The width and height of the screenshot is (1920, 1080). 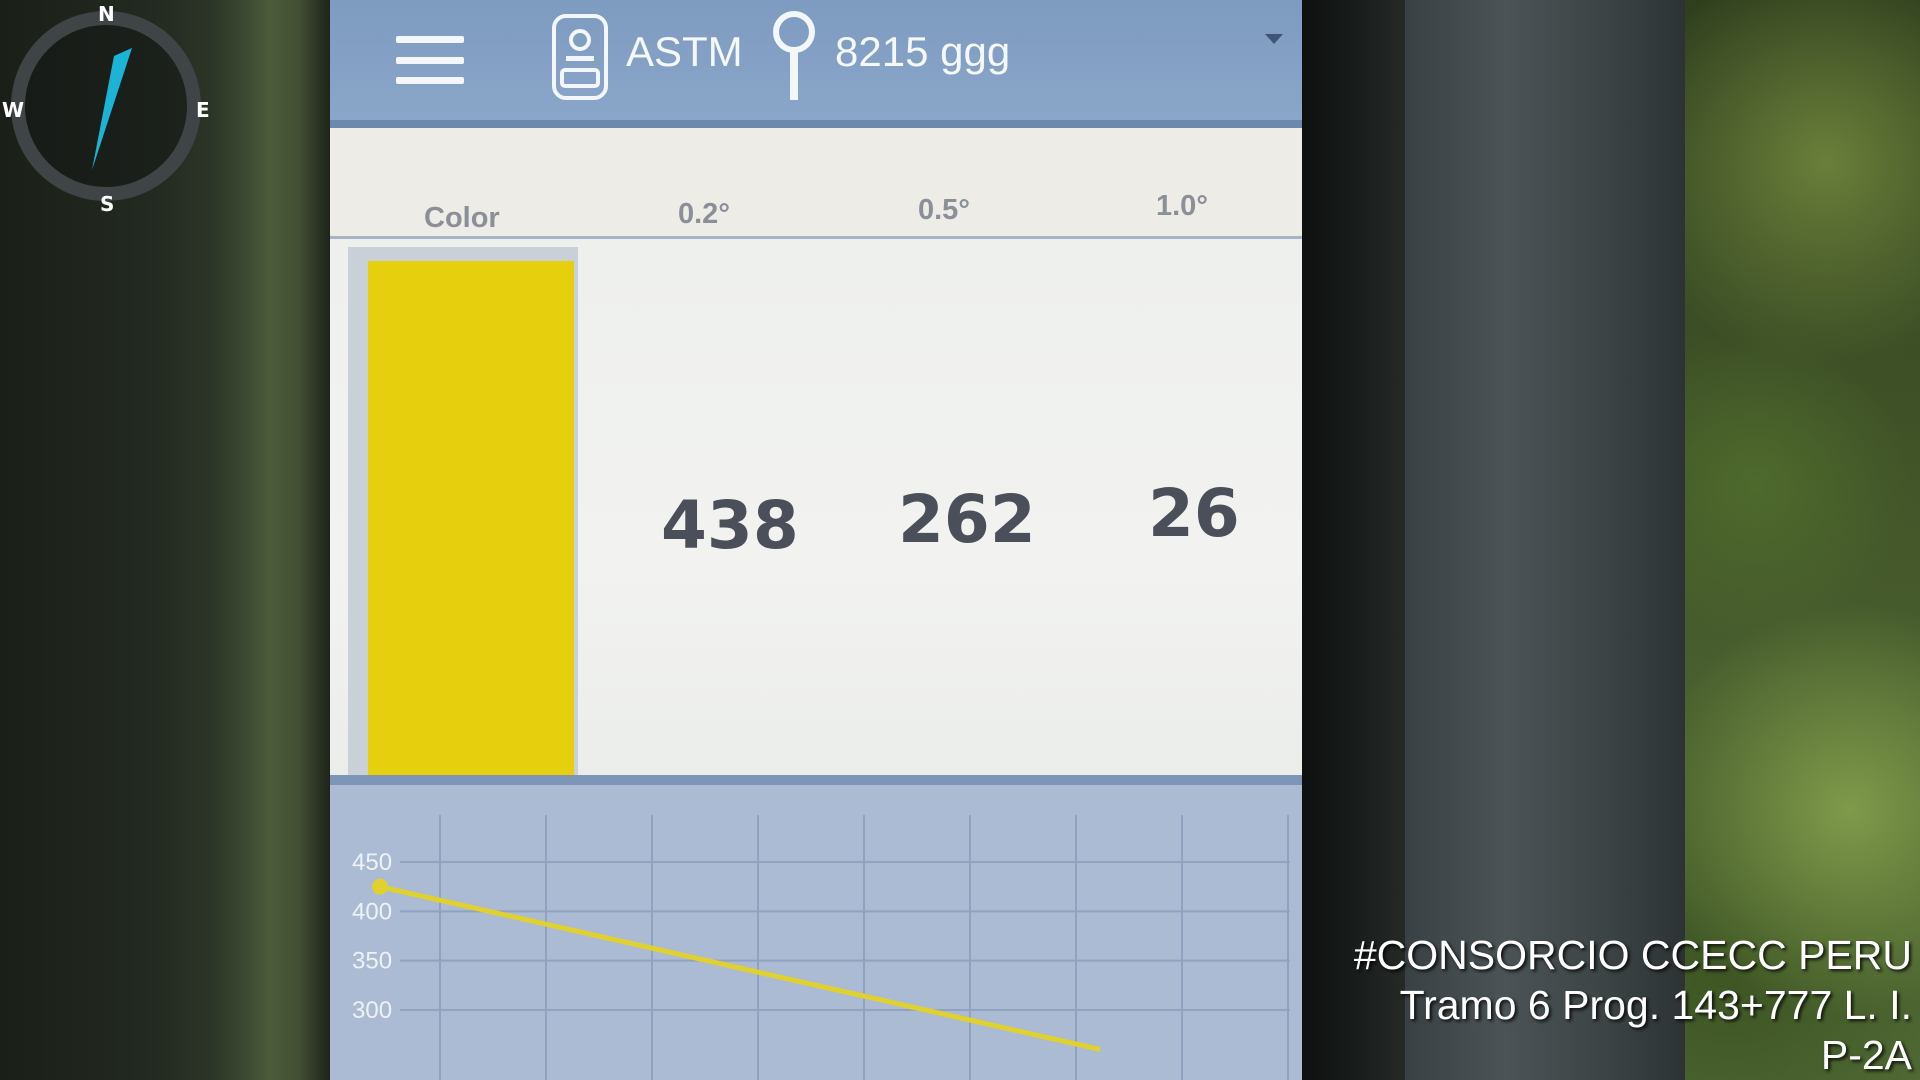 I want to click on location-name: 8215 ggg, so click(x=922, y=52).